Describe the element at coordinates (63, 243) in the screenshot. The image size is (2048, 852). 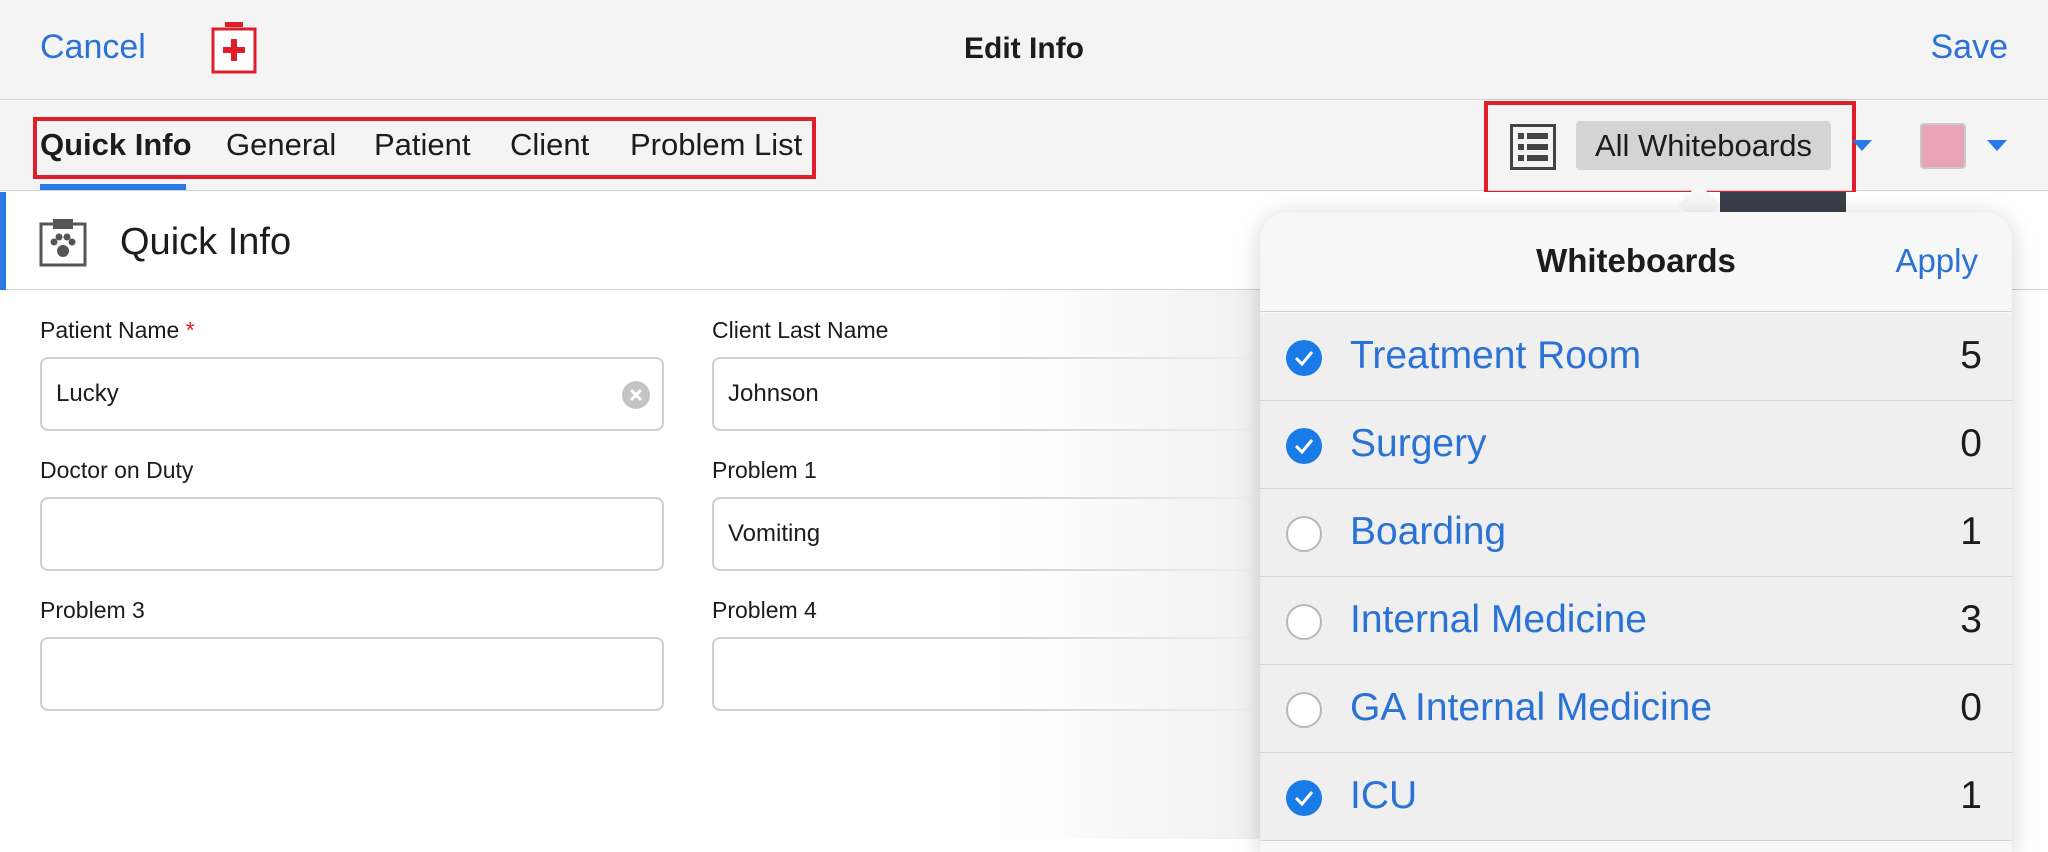
I see `clipboard-paw-icon` at that location.